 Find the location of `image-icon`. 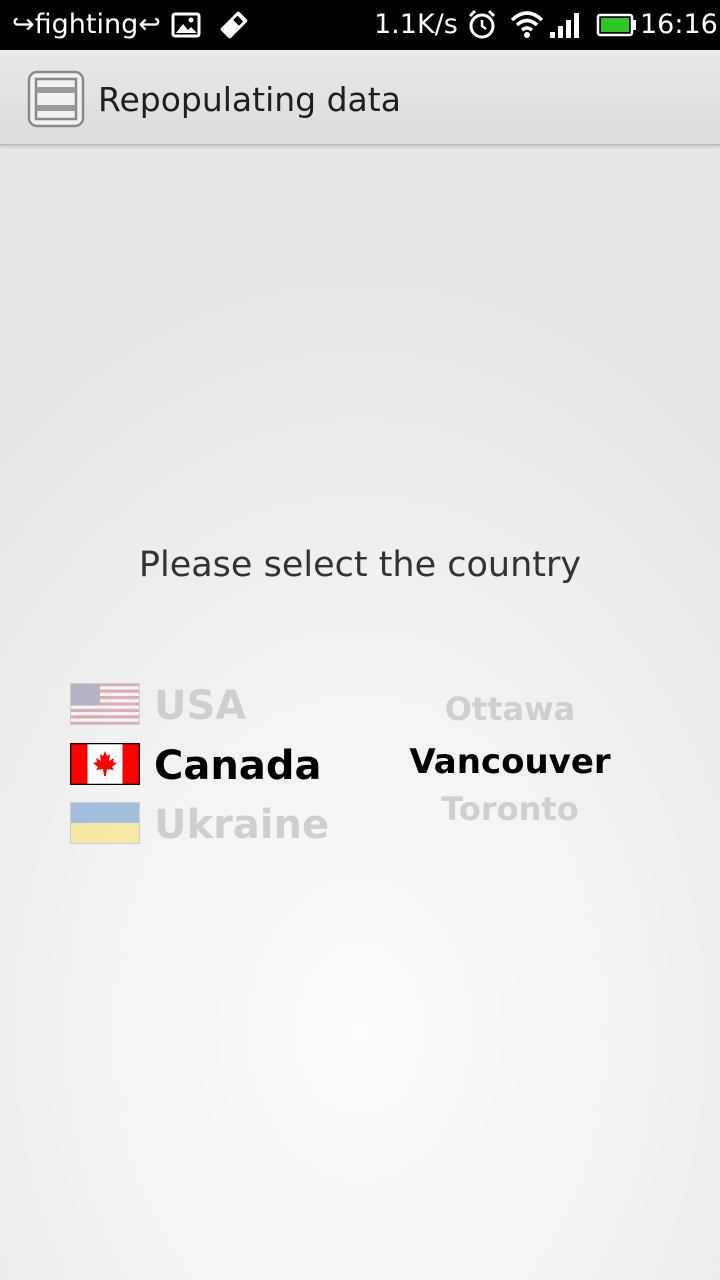

image-icon is located at coordinates (186, 25).